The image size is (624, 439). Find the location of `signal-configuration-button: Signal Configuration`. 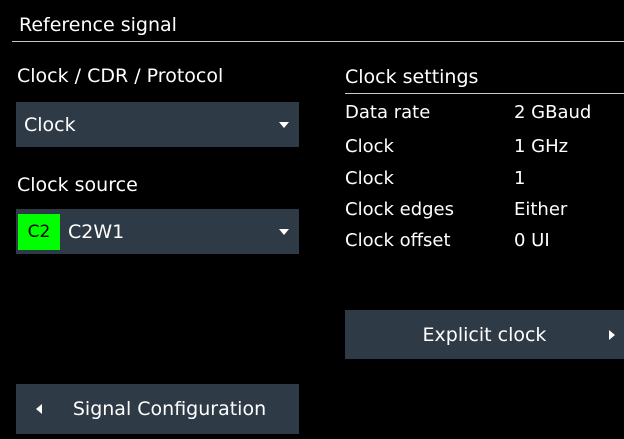

signal-configuration-button: Signal Configuration is located at coordinates (157, 409).